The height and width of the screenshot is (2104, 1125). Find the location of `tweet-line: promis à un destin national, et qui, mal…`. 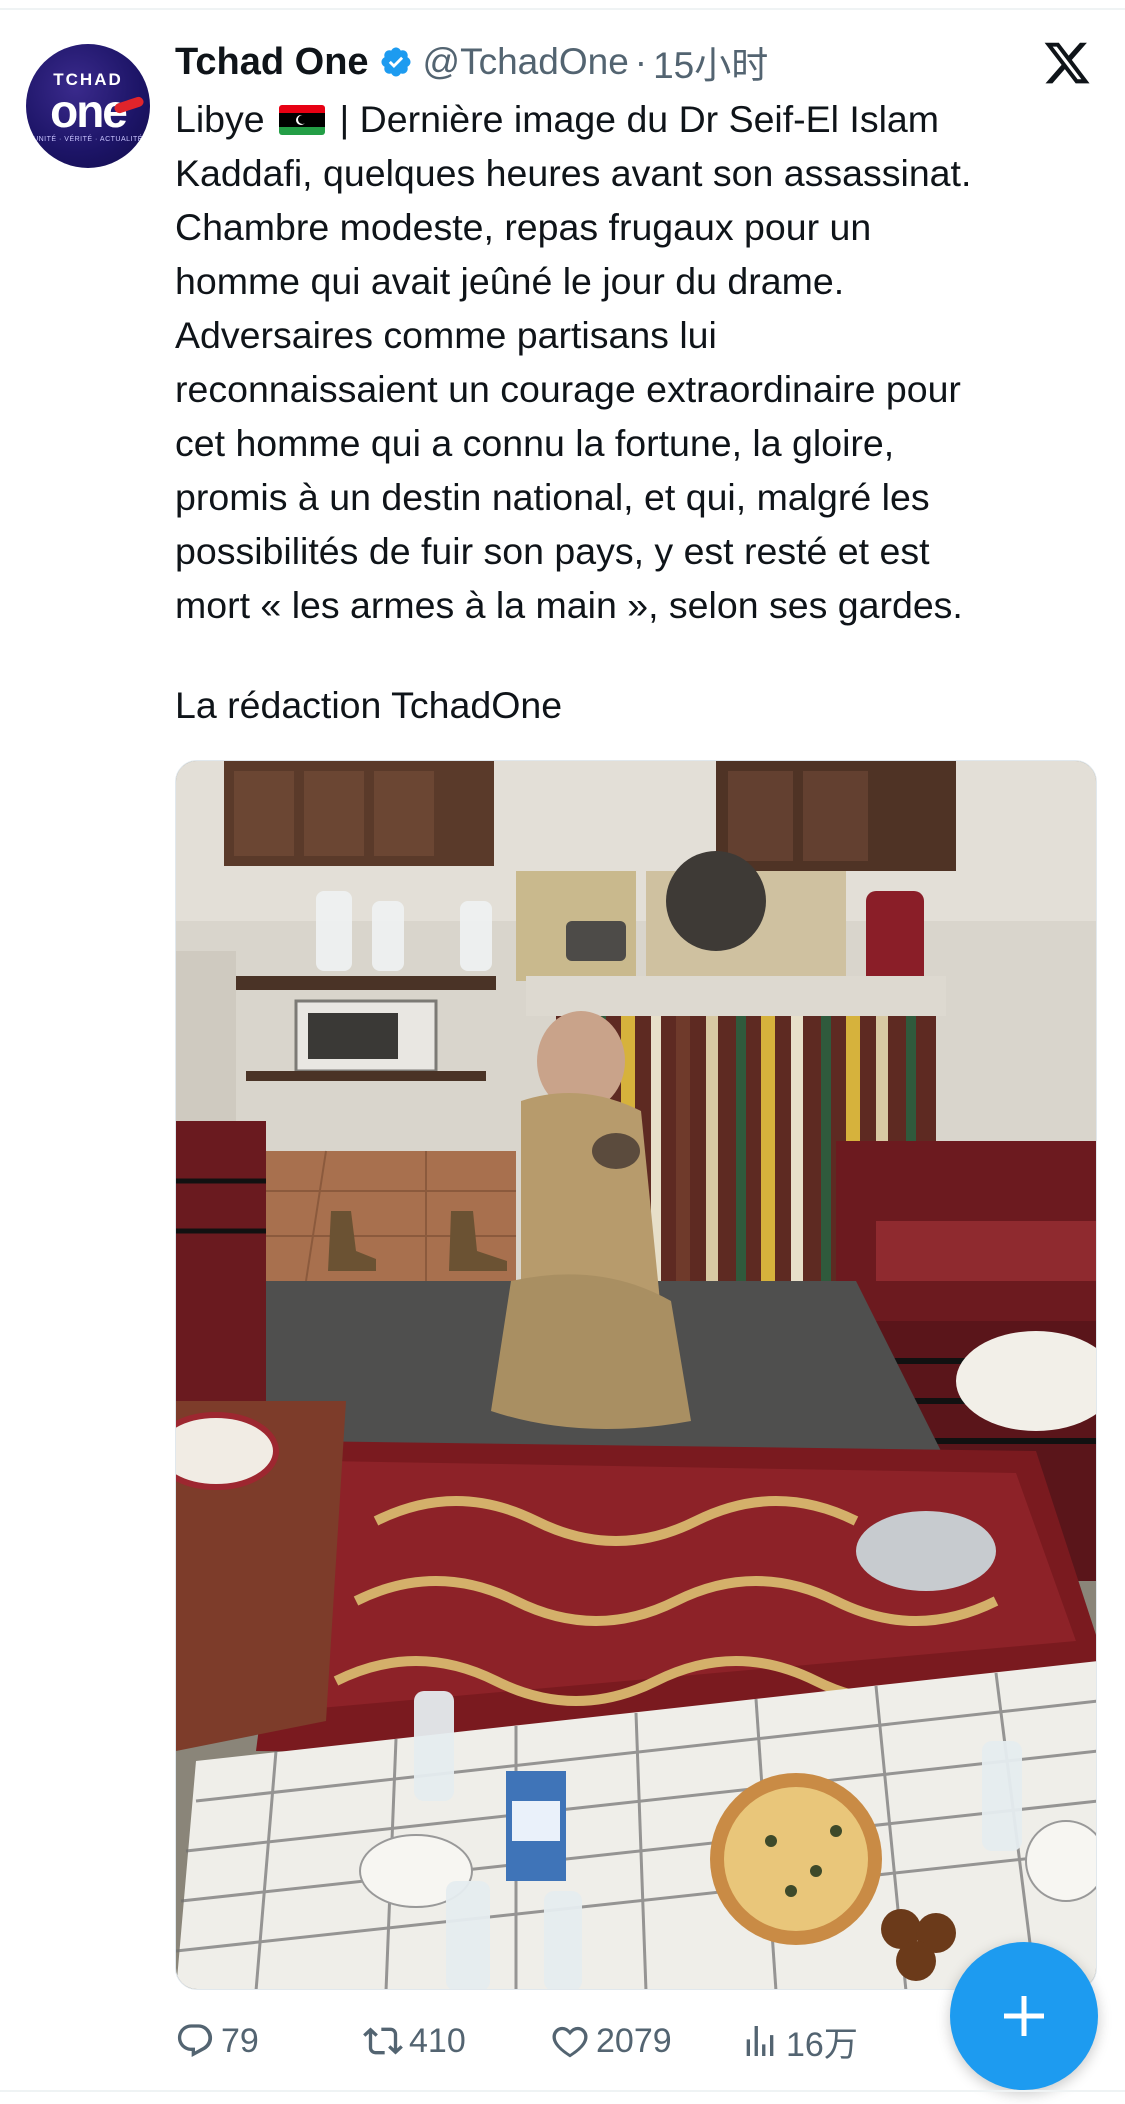

tweet-line: promis à un destin national, et qui, mal… is located at coordinates (552, 497).